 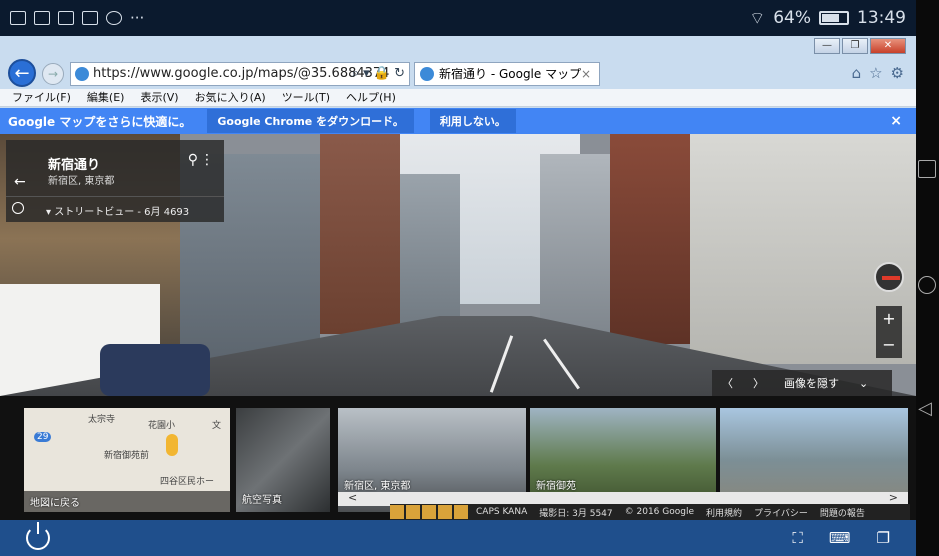 What do you see at coordinates (458, 538) in the screenshot?
I see `taskbar: ⛶ ⌨ ❐` at bounding box center [458, 538].